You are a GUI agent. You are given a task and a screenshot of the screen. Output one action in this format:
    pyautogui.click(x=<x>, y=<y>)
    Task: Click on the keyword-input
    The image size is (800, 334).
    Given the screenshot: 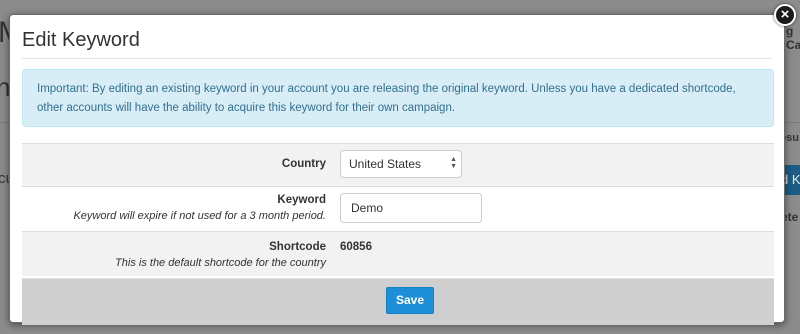 What is the action you would take?
    pyautogui.click(x=411, y=208)
    